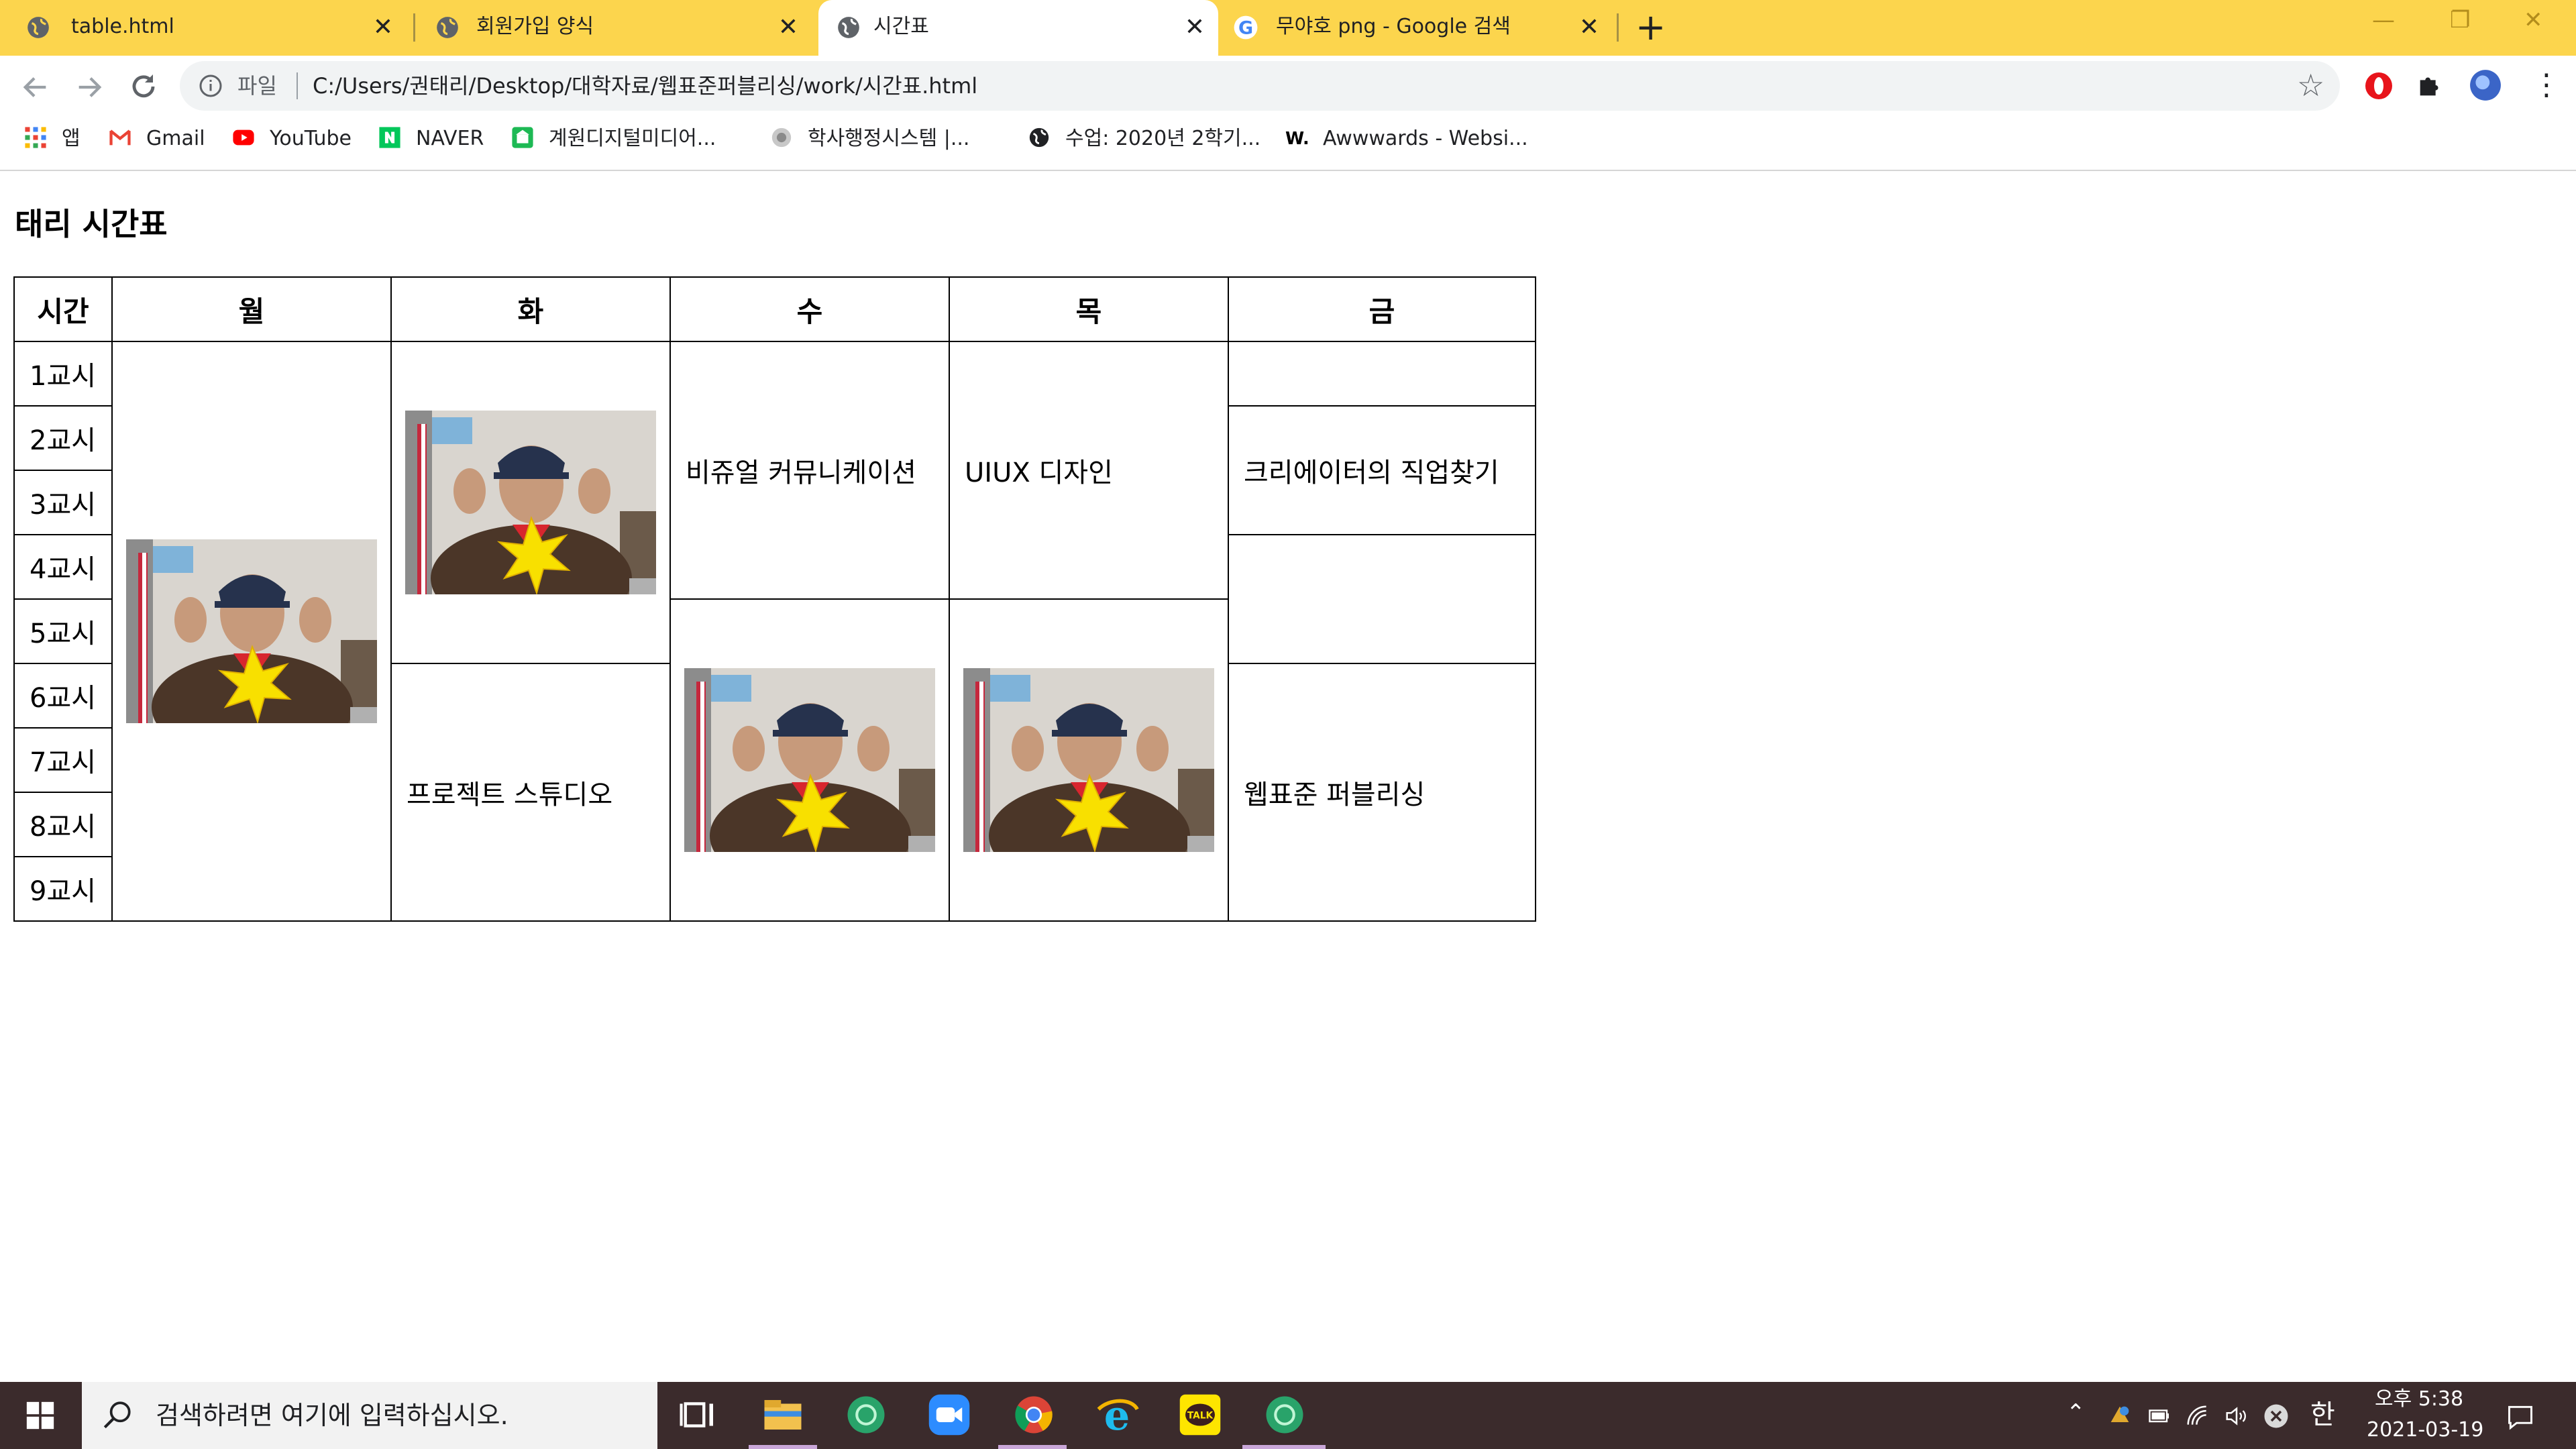 This screenshot has height=1449, width=2576. I want to click on window-close-button: ✕, so click(2533, 20).